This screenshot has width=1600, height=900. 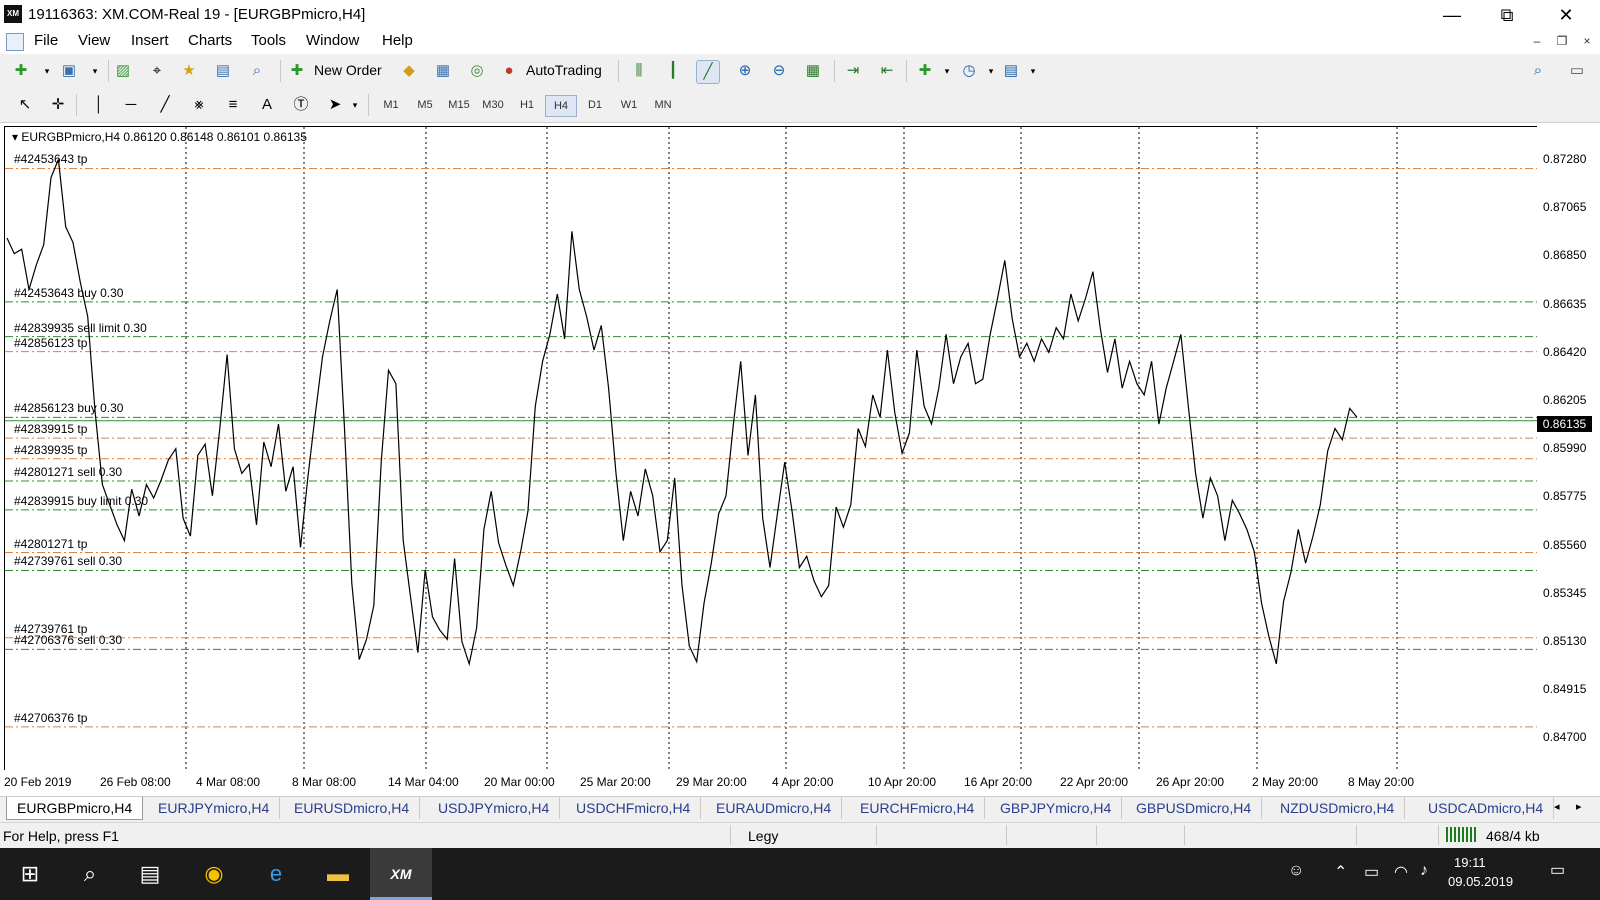 What do you see at coordinates (673, 71) in the screenshot?
I see `candlesticks-icon: ┃` at bounding box center [673, 71].